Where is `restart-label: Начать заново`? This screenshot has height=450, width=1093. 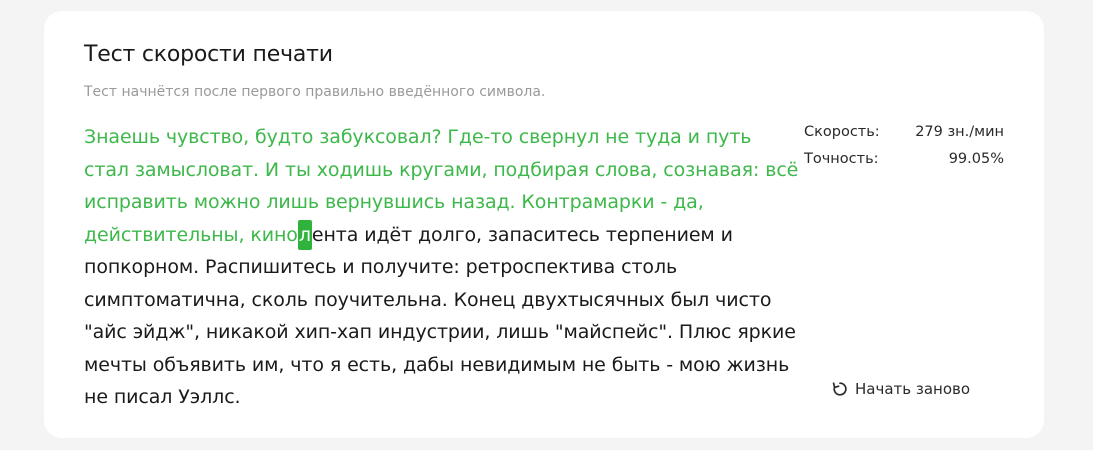 restart-label: Начать заново is located at coordinates (913, 389).